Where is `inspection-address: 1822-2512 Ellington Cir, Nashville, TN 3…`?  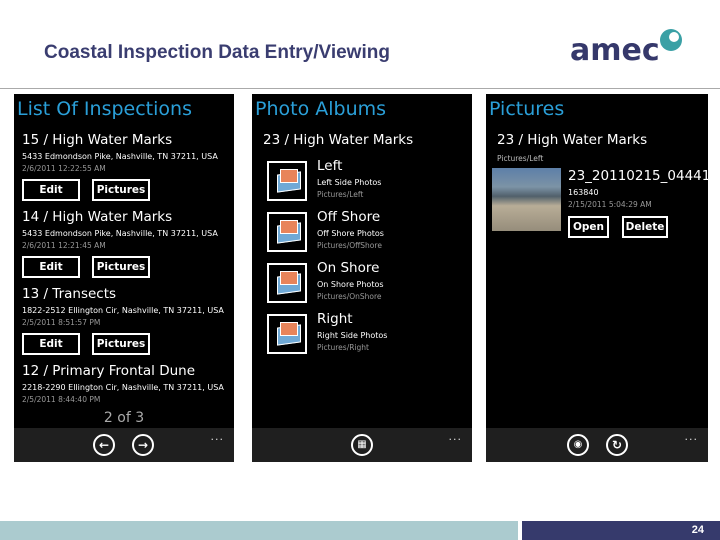
inspection-address: 1822-2512 Ellington Cir, Nashville, TN 3… is located at coordinates (123, 310).